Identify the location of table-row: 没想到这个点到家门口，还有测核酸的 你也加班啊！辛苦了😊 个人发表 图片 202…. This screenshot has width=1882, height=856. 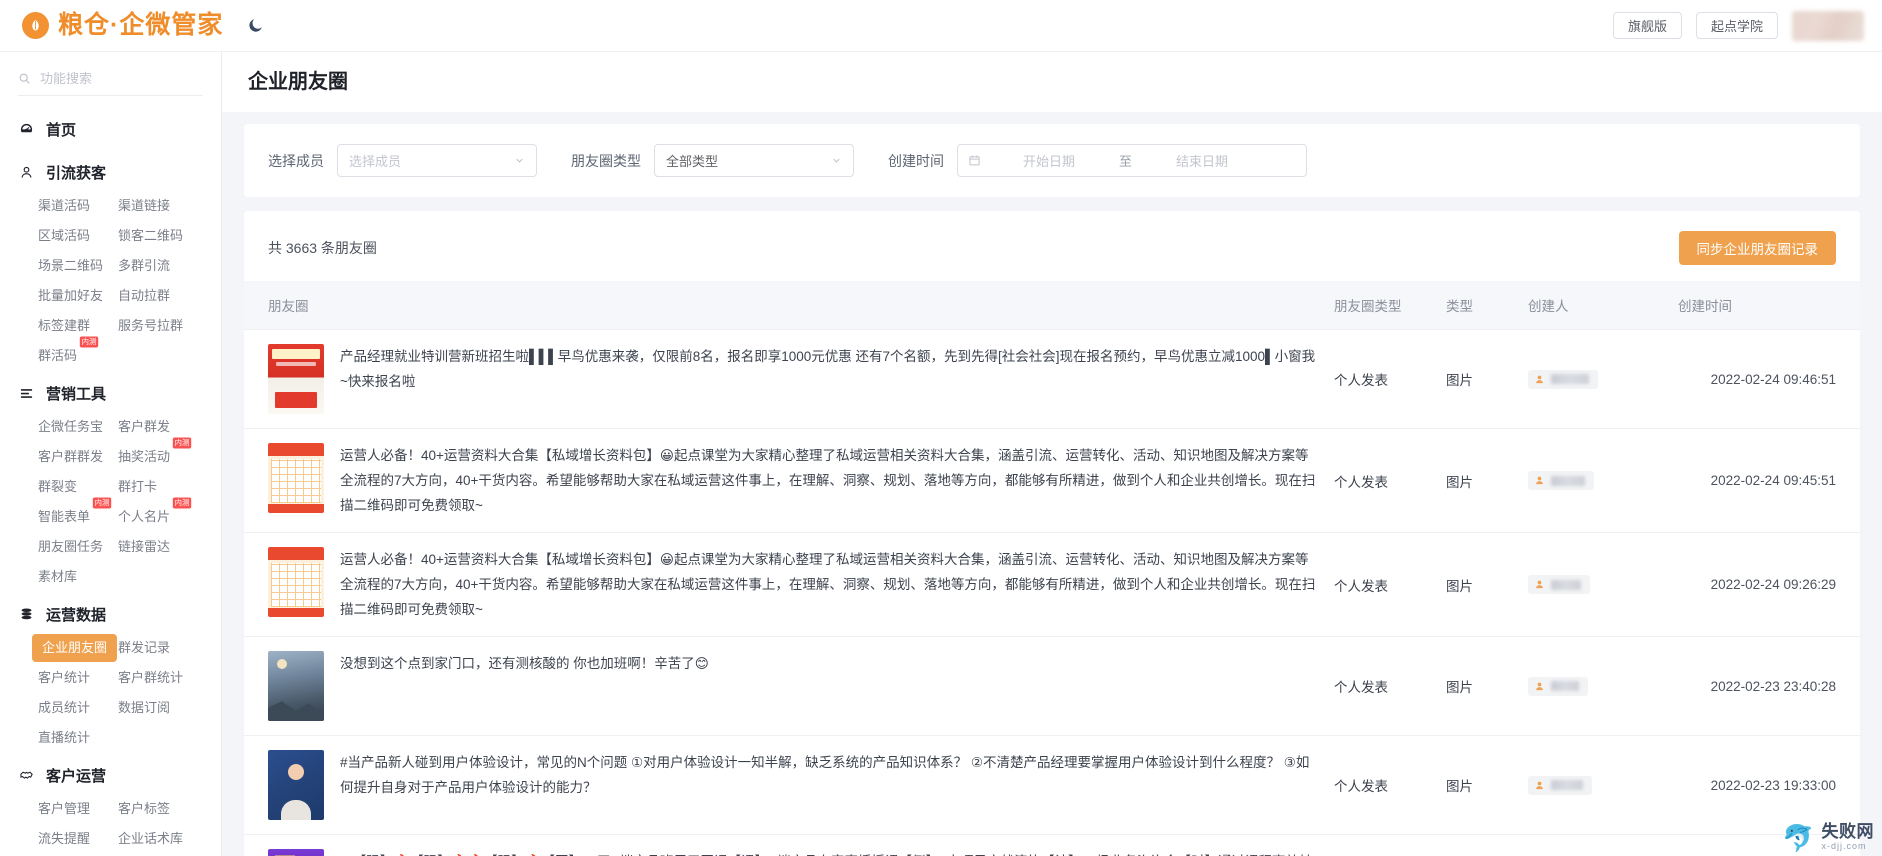
(1052, 686).